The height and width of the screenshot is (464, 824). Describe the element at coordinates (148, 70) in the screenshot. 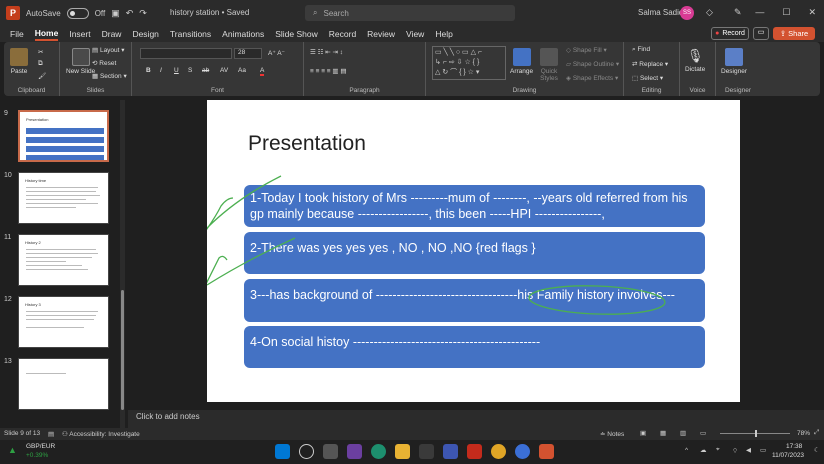

I see `bold-button: B` at that location.